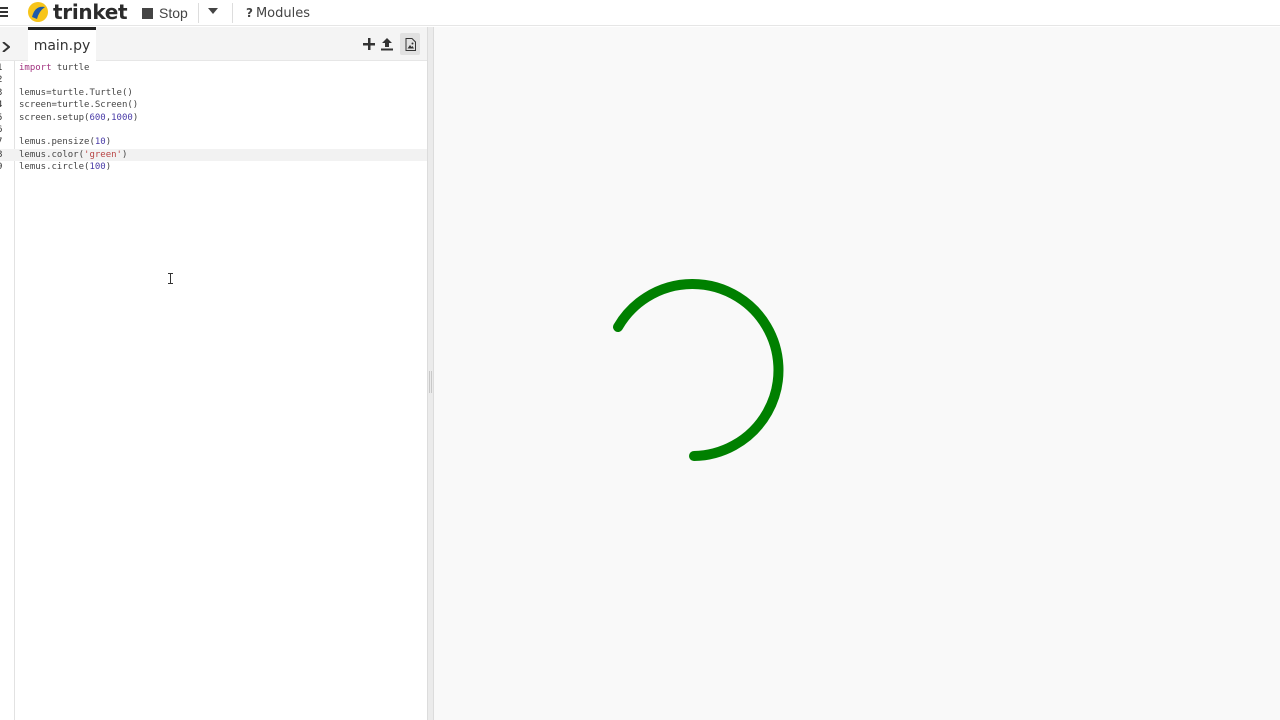  Describe the element at coordinates (410, 44) in the screenshot. I see `image-library-icon` at that location.